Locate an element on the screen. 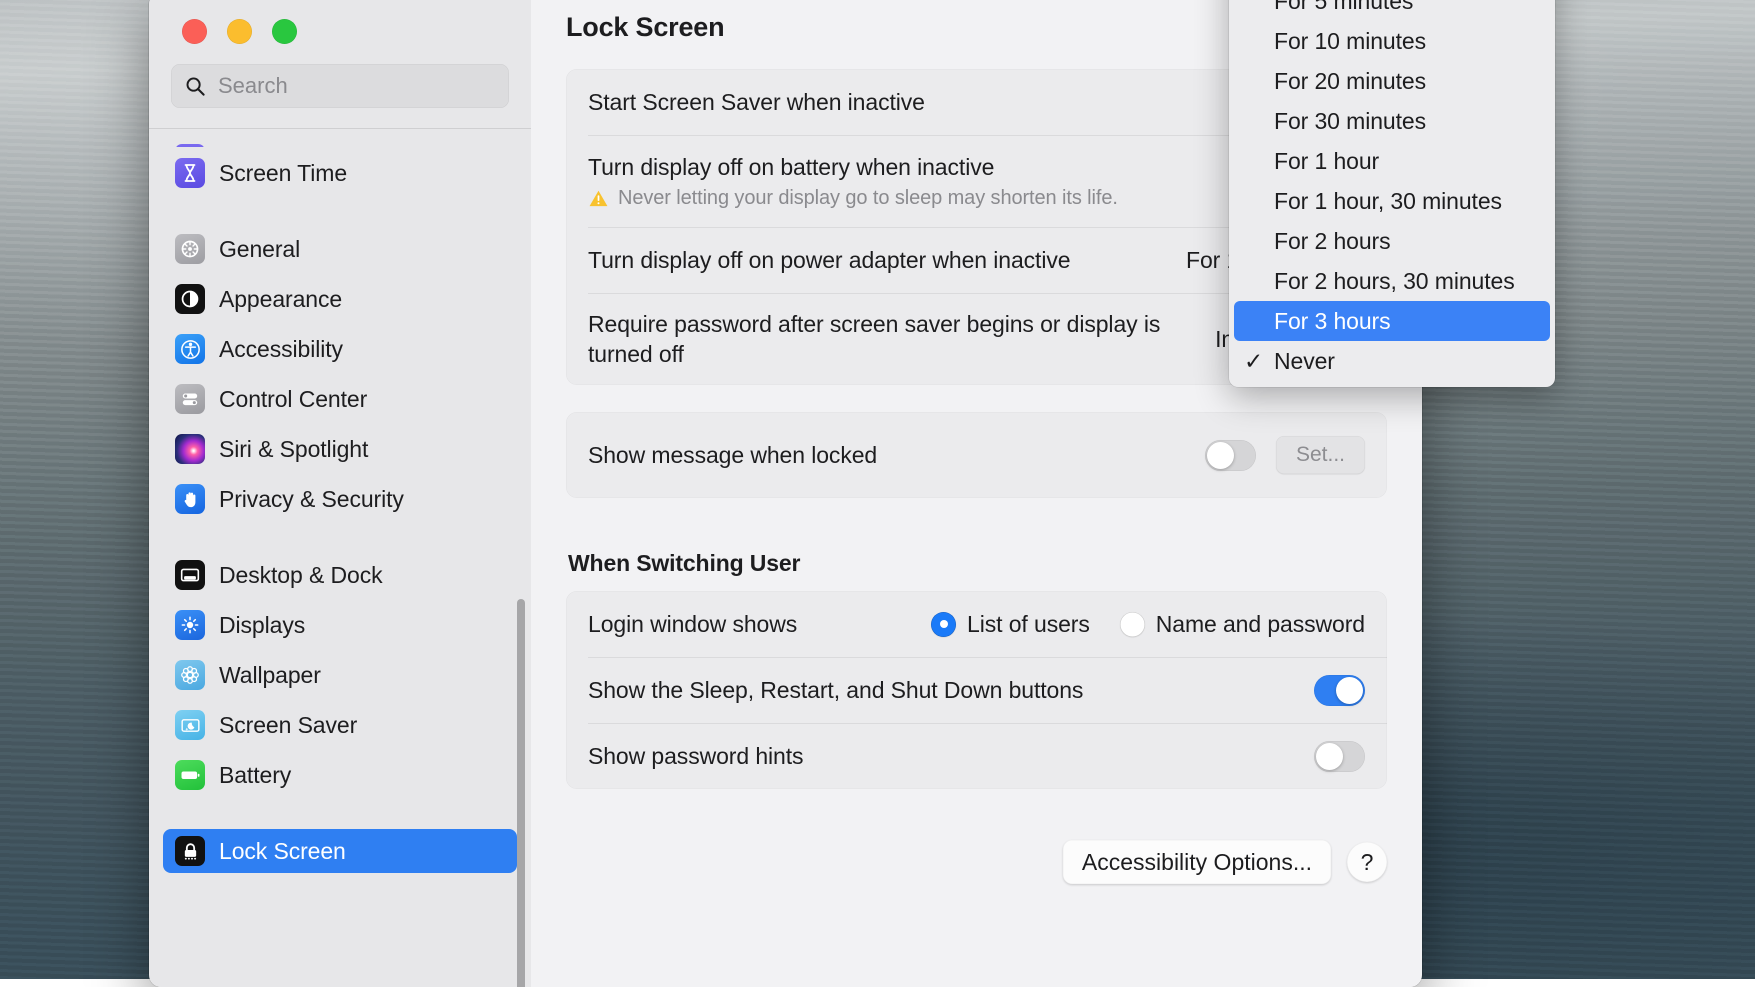  menu-item-label: For 3 hours is located at coordinates (1332, 321).